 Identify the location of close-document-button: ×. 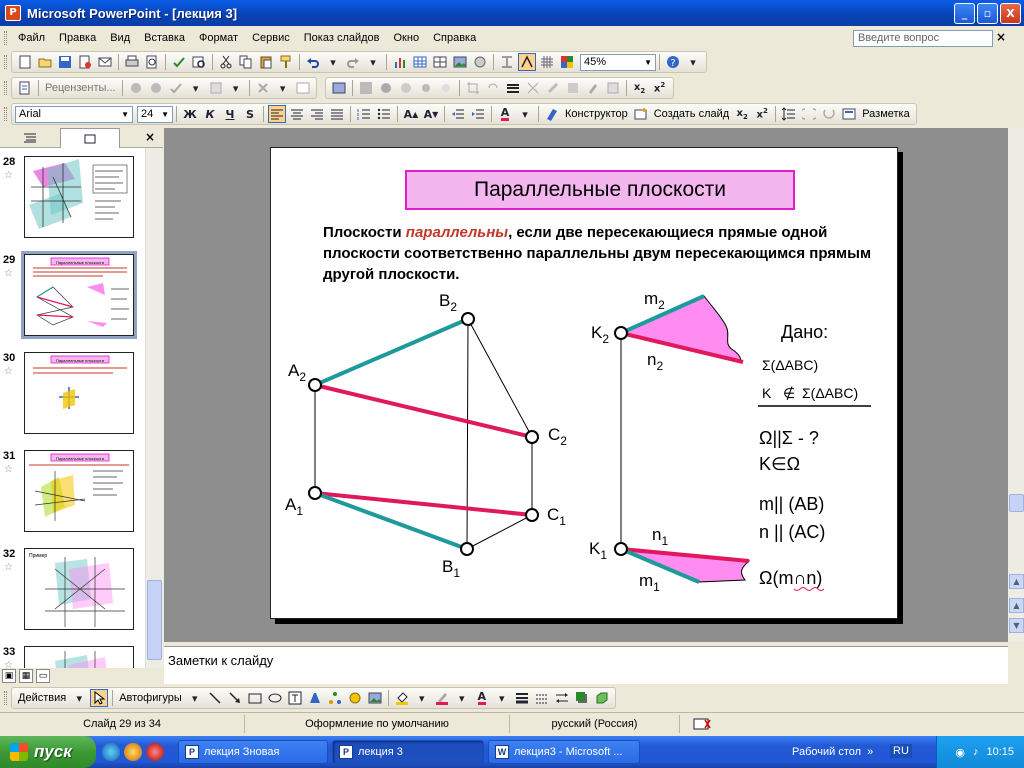
(1001, 37).